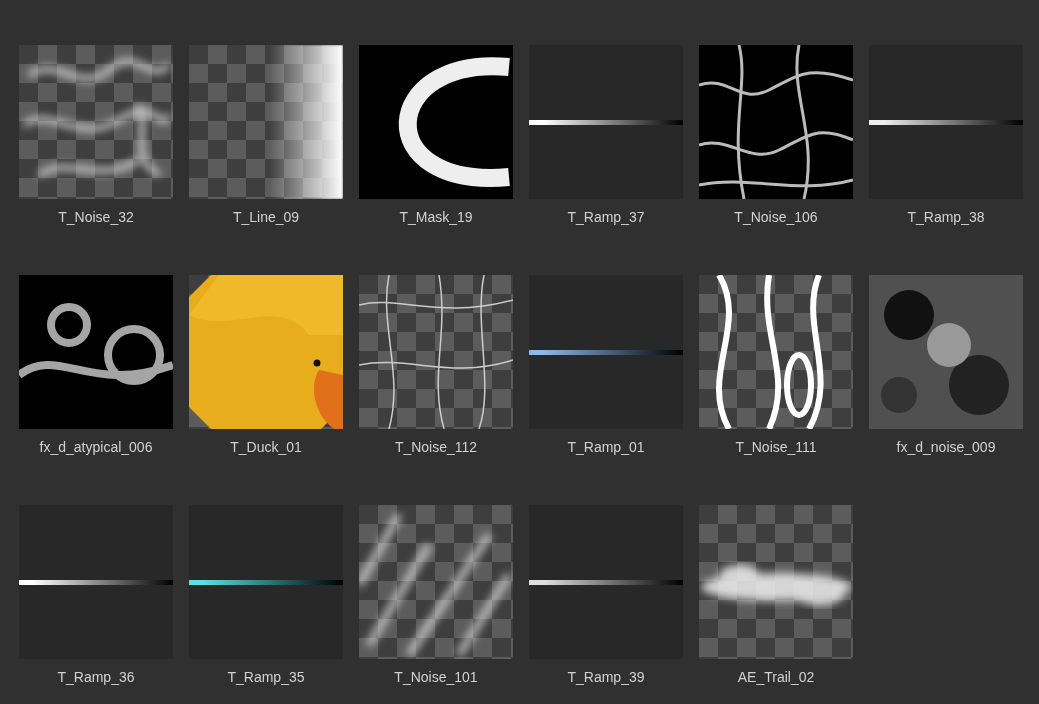  I want to click on asset-name: T_Ramp_37, so click(606, 217).